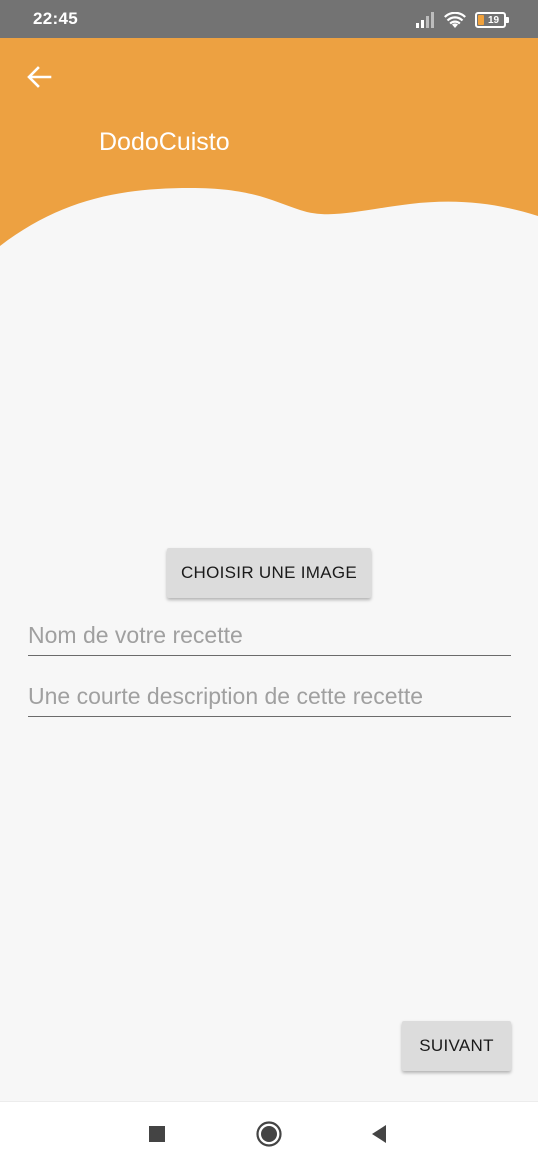 Image resolution: width=538 pixels, height=1165 pixels. I want to click on signal-icon, so click(425, 20).